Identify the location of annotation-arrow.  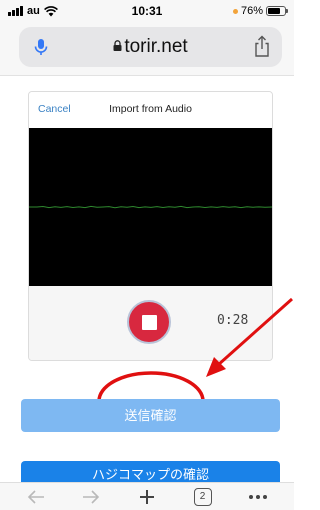
(249, 337).